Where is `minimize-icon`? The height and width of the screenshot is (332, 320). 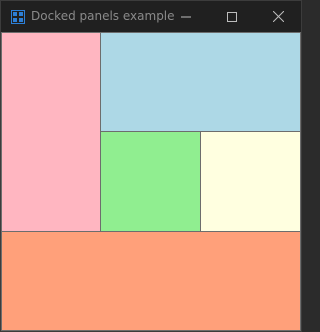
minimize-icon is located at coordinates (186, 16).